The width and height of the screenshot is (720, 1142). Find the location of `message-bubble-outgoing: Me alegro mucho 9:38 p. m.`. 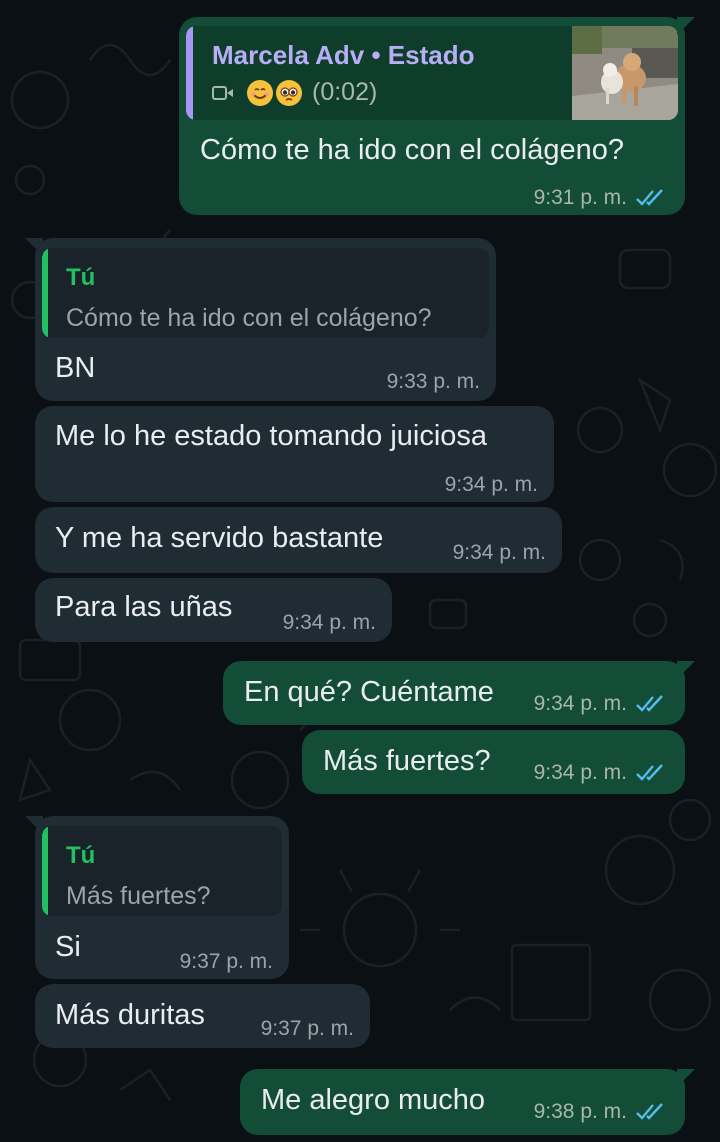

message-bubble-outgoing: Me alegro mucho 9:38 p. m. is located at coordinates (467, 1102).